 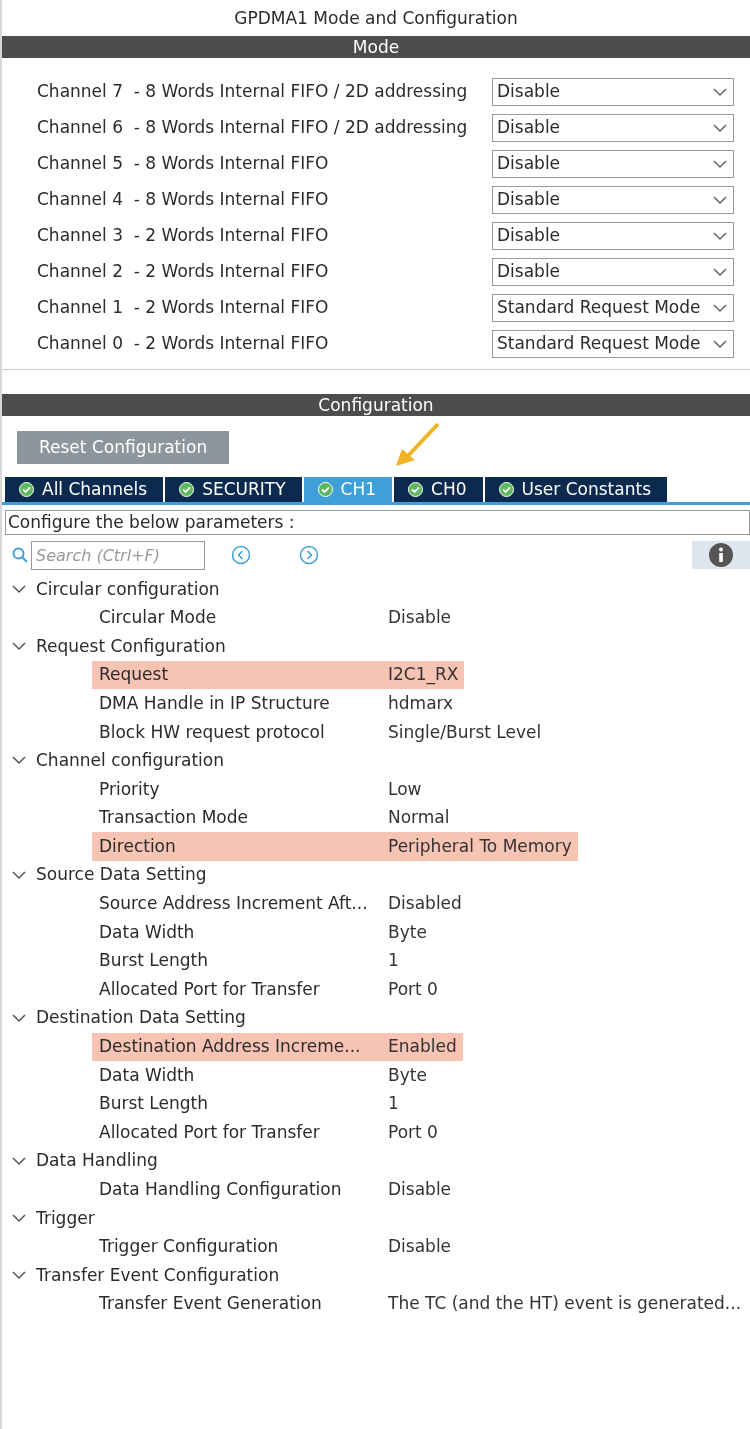 What do you see at coordinates (575, 489) in the screenshot?
I see `tab: User Constants` at bounding box center [575, 489].